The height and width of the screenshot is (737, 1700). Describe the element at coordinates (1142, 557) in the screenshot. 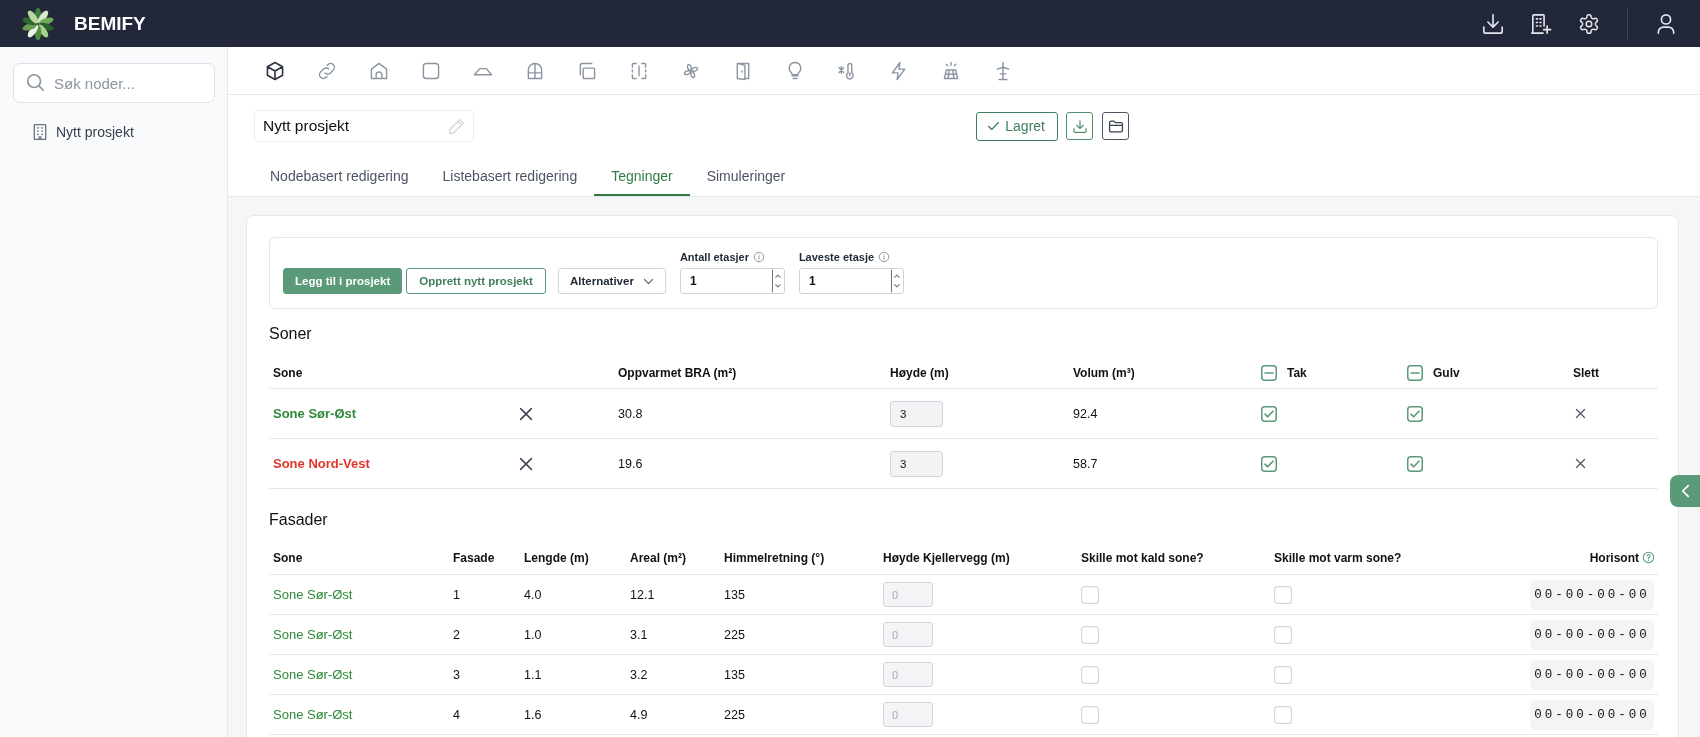

I see `column-header: Skille mot kald sone?` at that location.